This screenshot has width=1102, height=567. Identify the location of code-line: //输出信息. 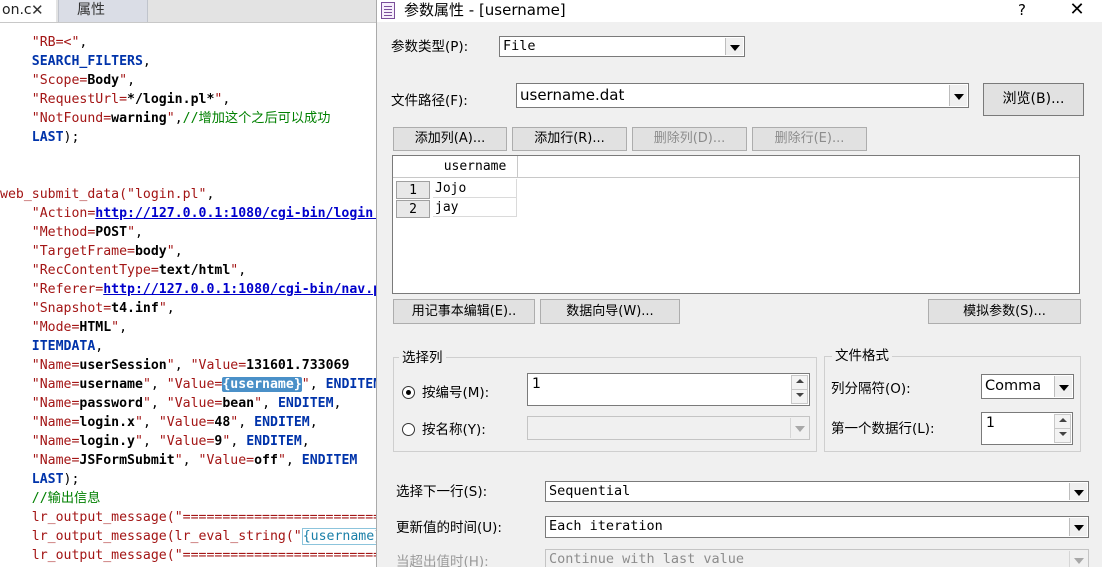
(66, 498).